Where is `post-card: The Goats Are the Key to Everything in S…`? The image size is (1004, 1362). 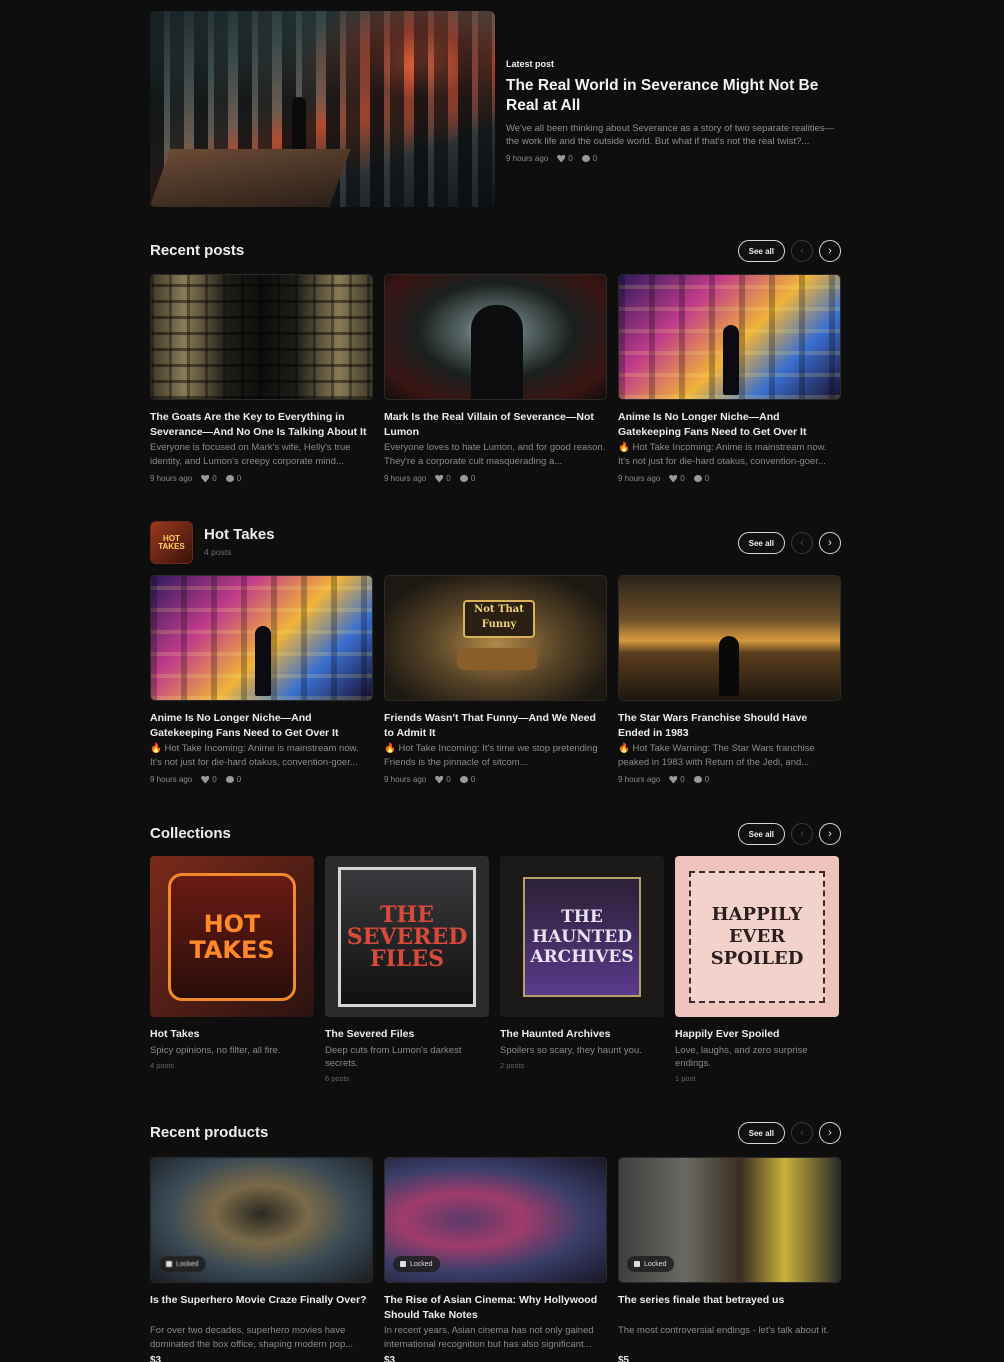 post-card: The Goats Are the Key to Everything in S… is located at coordinates (261, 378).